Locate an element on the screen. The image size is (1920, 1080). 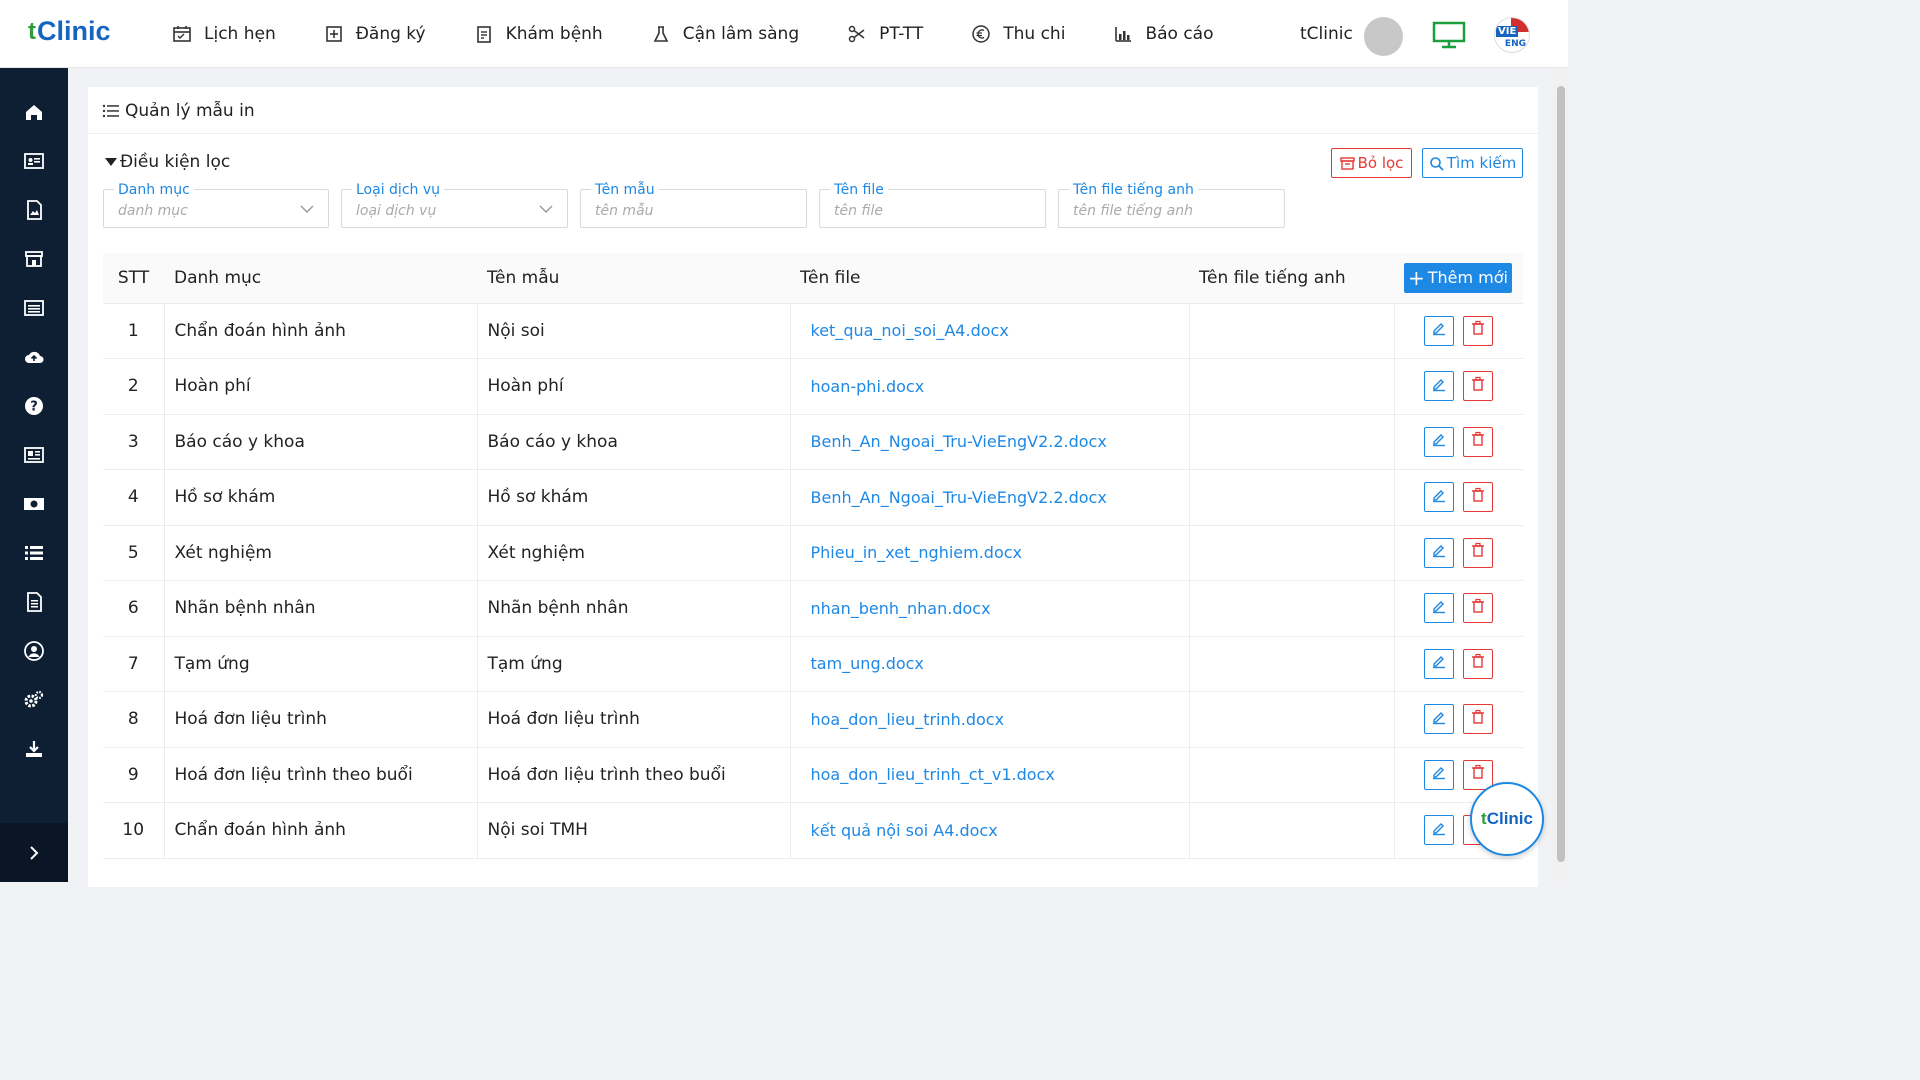
row-category: Xét nghiệm is located at coordinates (321, 553).